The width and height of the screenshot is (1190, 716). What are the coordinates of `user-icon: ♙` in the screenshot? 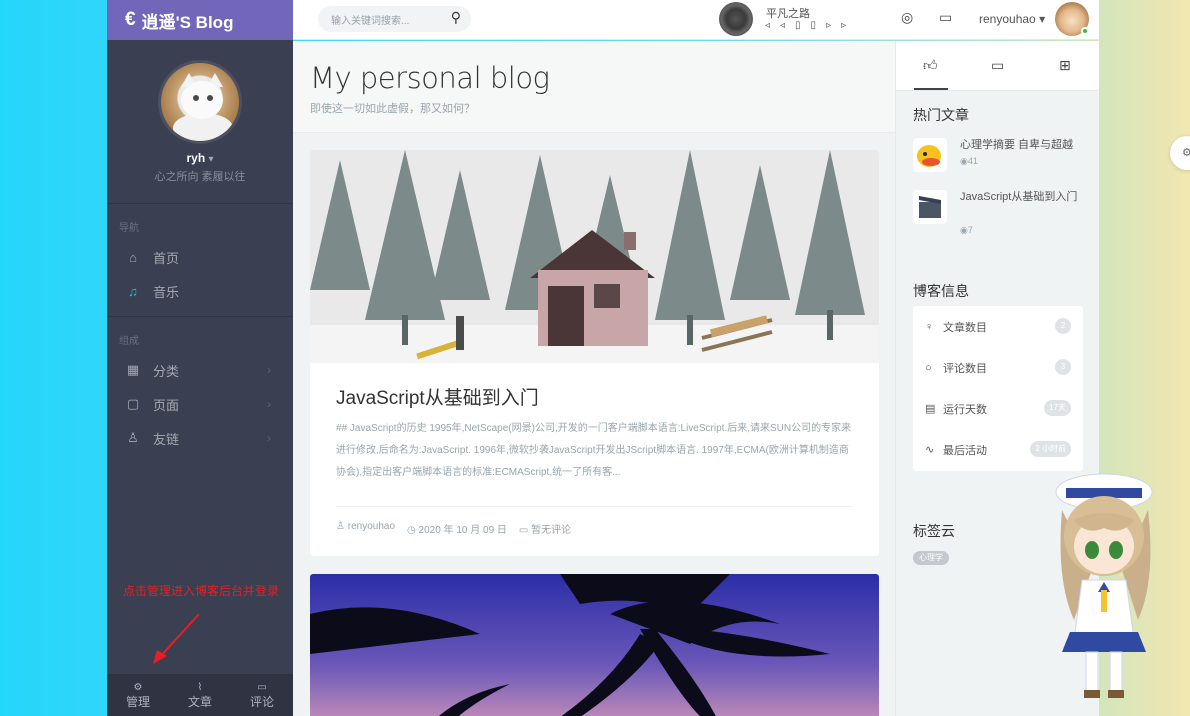 It's located at (133, 437).